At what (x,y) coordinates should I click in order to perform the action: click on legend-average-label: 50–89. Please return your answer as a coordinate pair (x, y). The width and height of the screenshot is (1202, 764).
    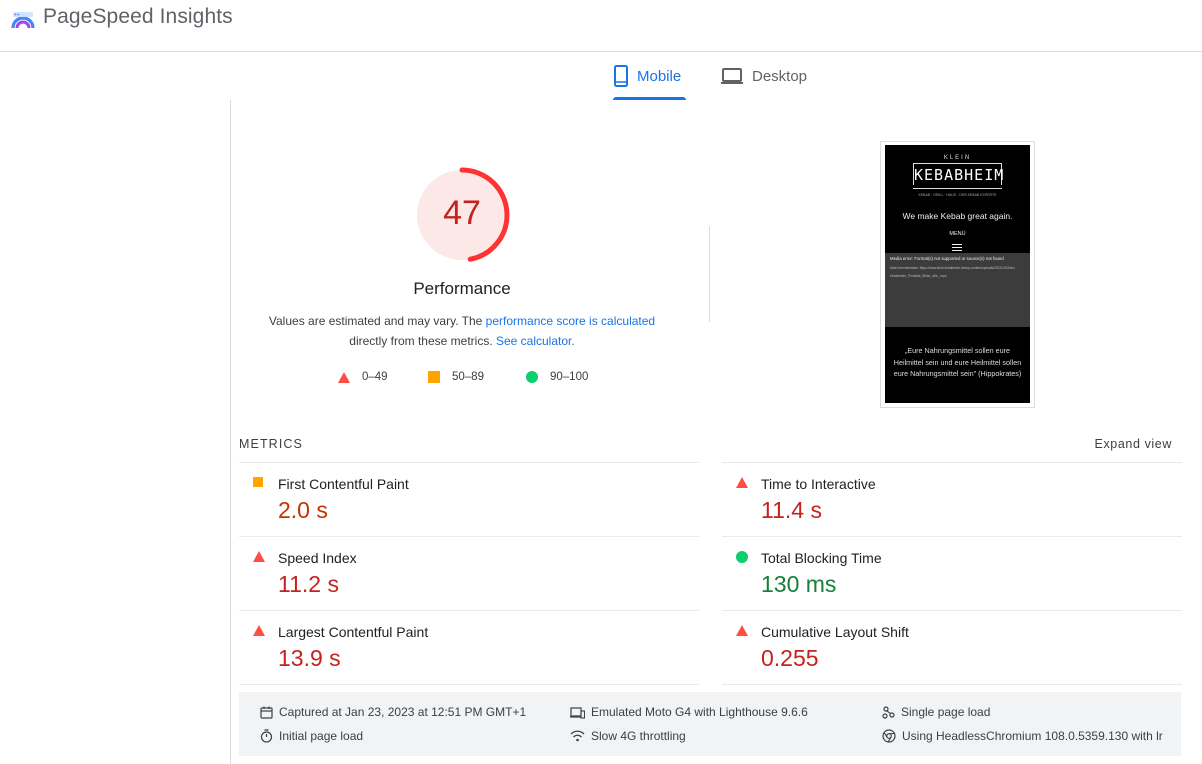
    Looking at the image, I should click on (468, 377).